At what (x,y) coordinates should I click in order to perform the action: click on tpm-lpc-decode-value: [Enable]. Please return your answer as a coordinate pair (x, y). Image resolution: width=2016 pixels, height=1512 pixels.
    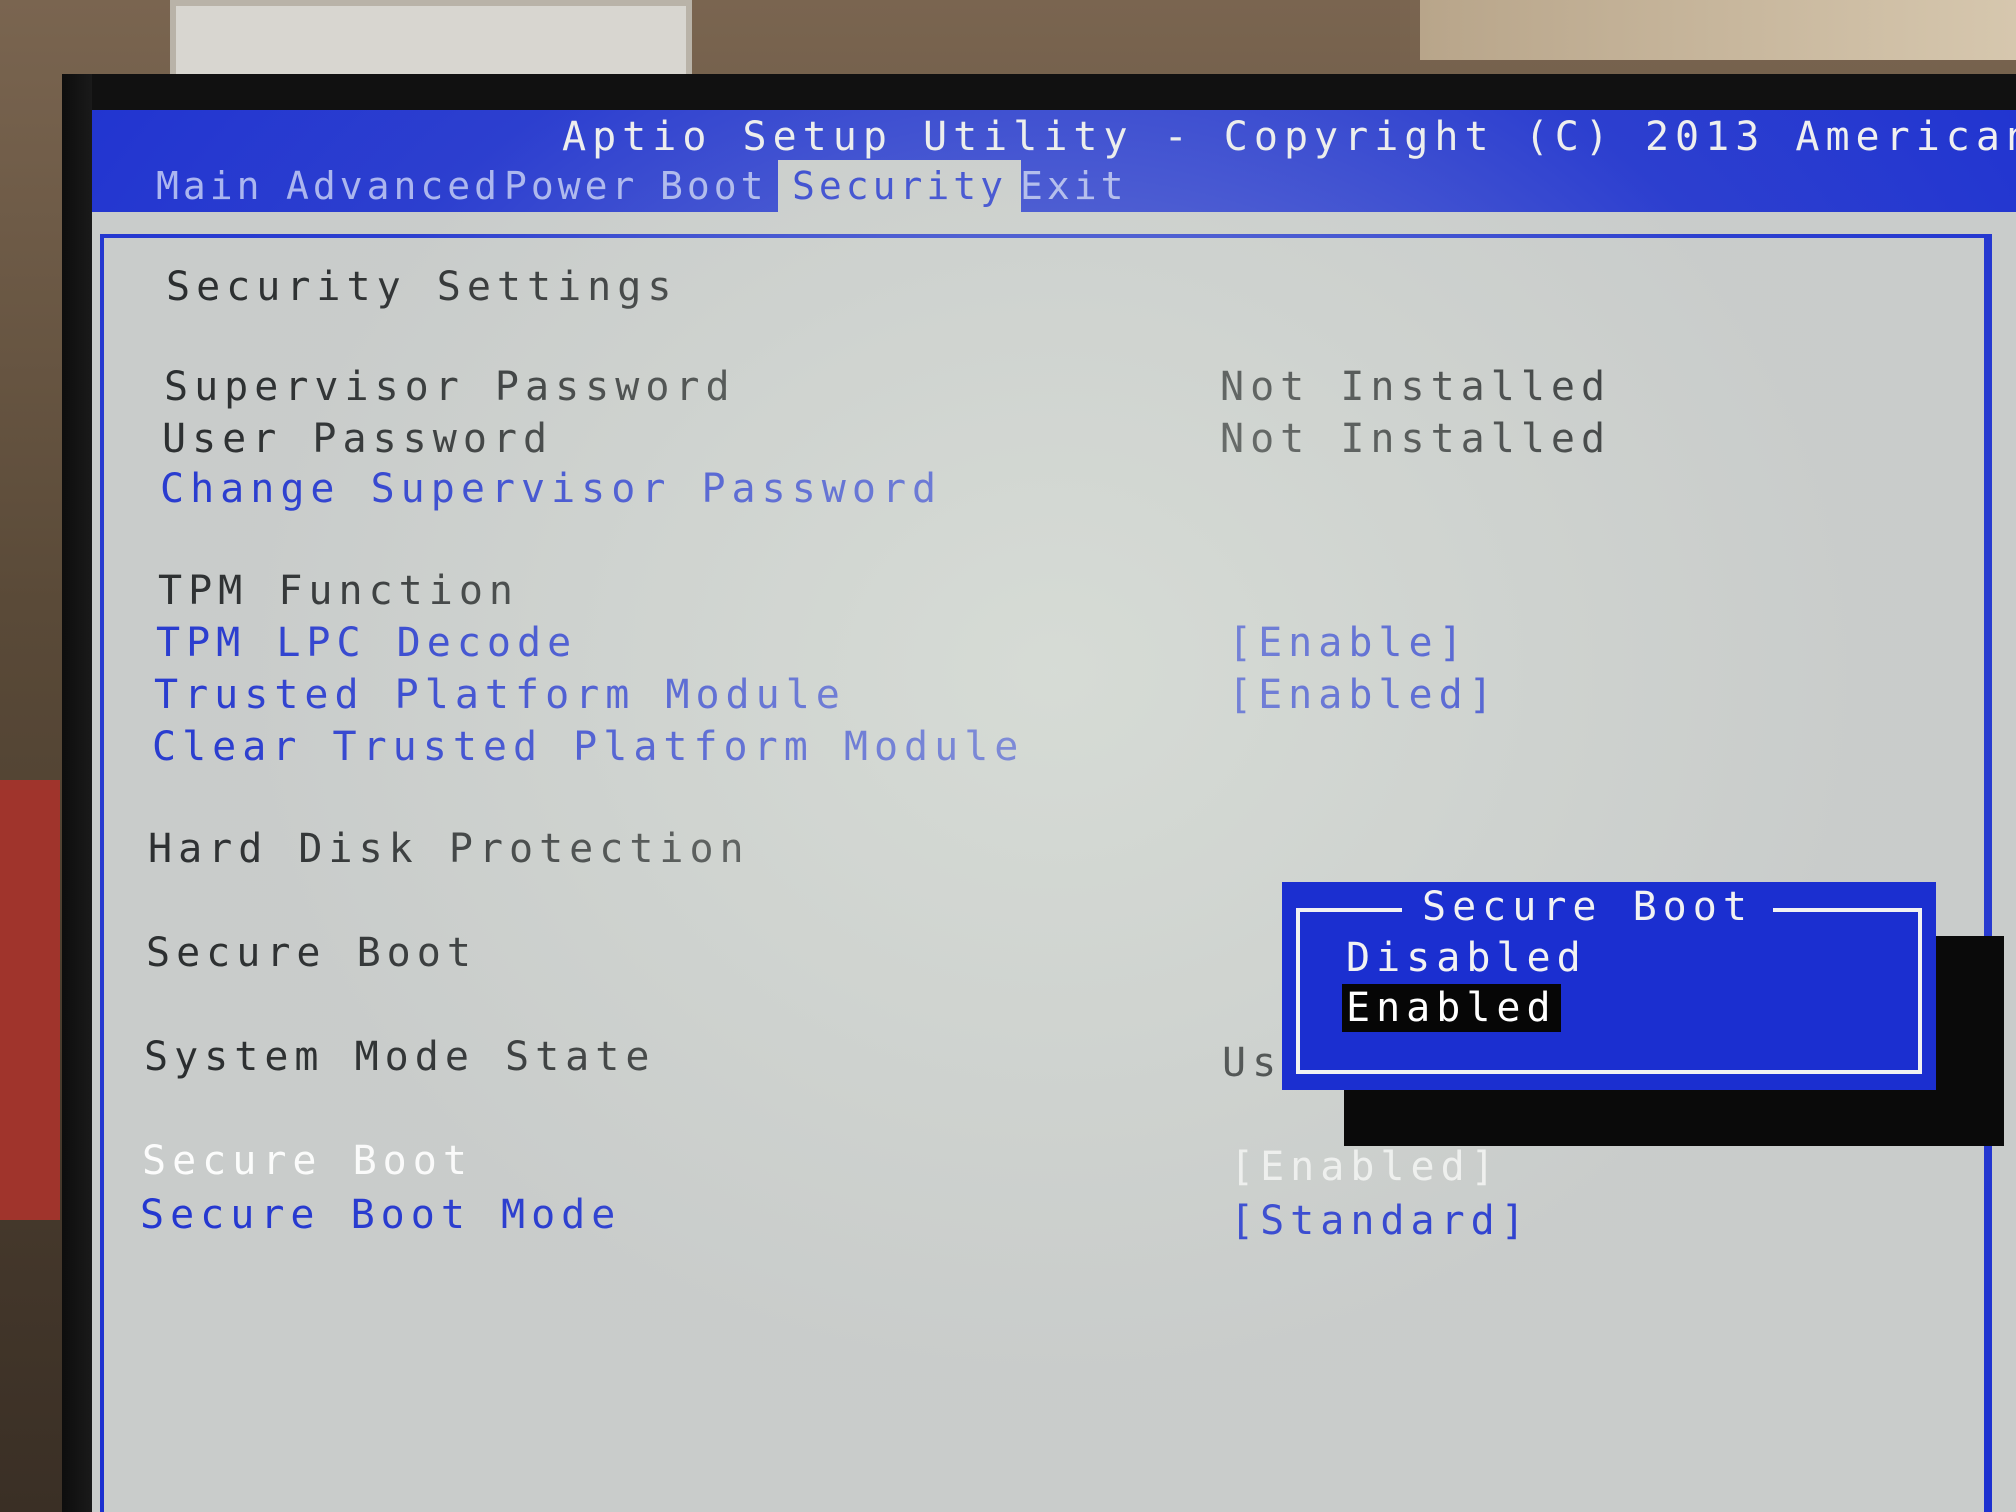
    Looking at the image, I should click on (1348, 643).